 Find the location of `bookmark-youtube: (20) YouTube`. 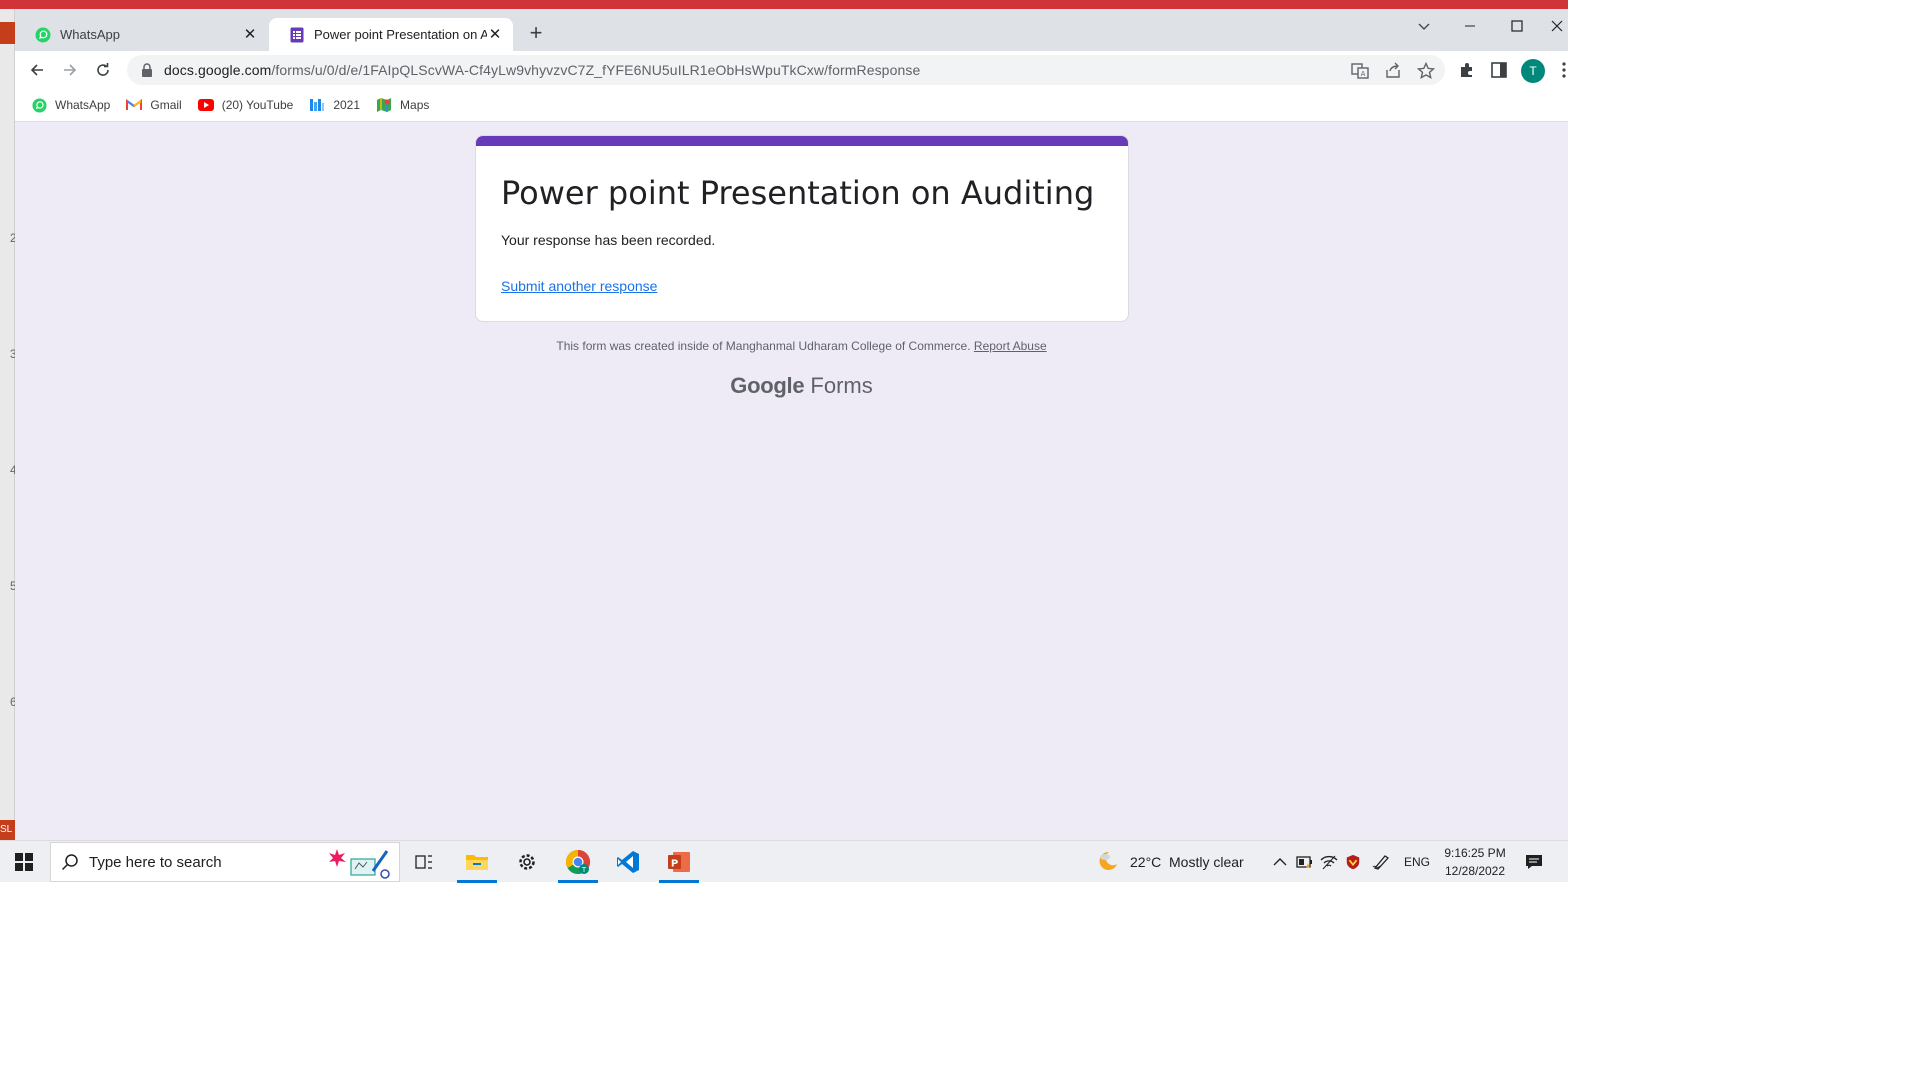

bookmark-youtube: (20) YouTube is located at coordinates (245, 105).